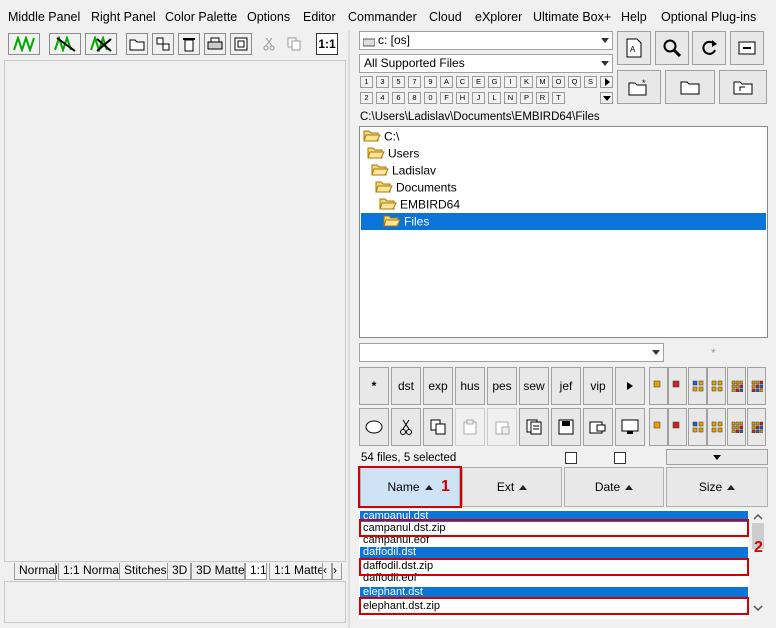 The width and height of the screenshot is (776, 628). What do you see at coordinates (337, 571) in the screenshot?
I see `tab-scroll-right-icon: ›` at bounding box center [337, 571].